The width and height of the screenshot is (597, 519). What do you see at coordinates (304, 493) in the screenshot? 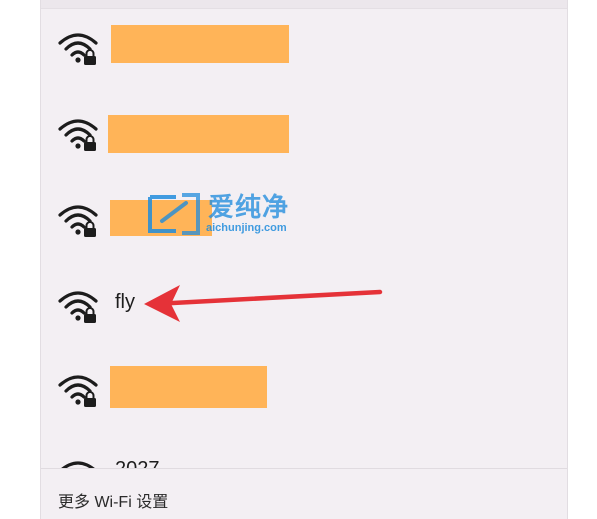
I see `flyout-footer: 更多 Wi-Fi 设置` at bounding box center [304, 493].